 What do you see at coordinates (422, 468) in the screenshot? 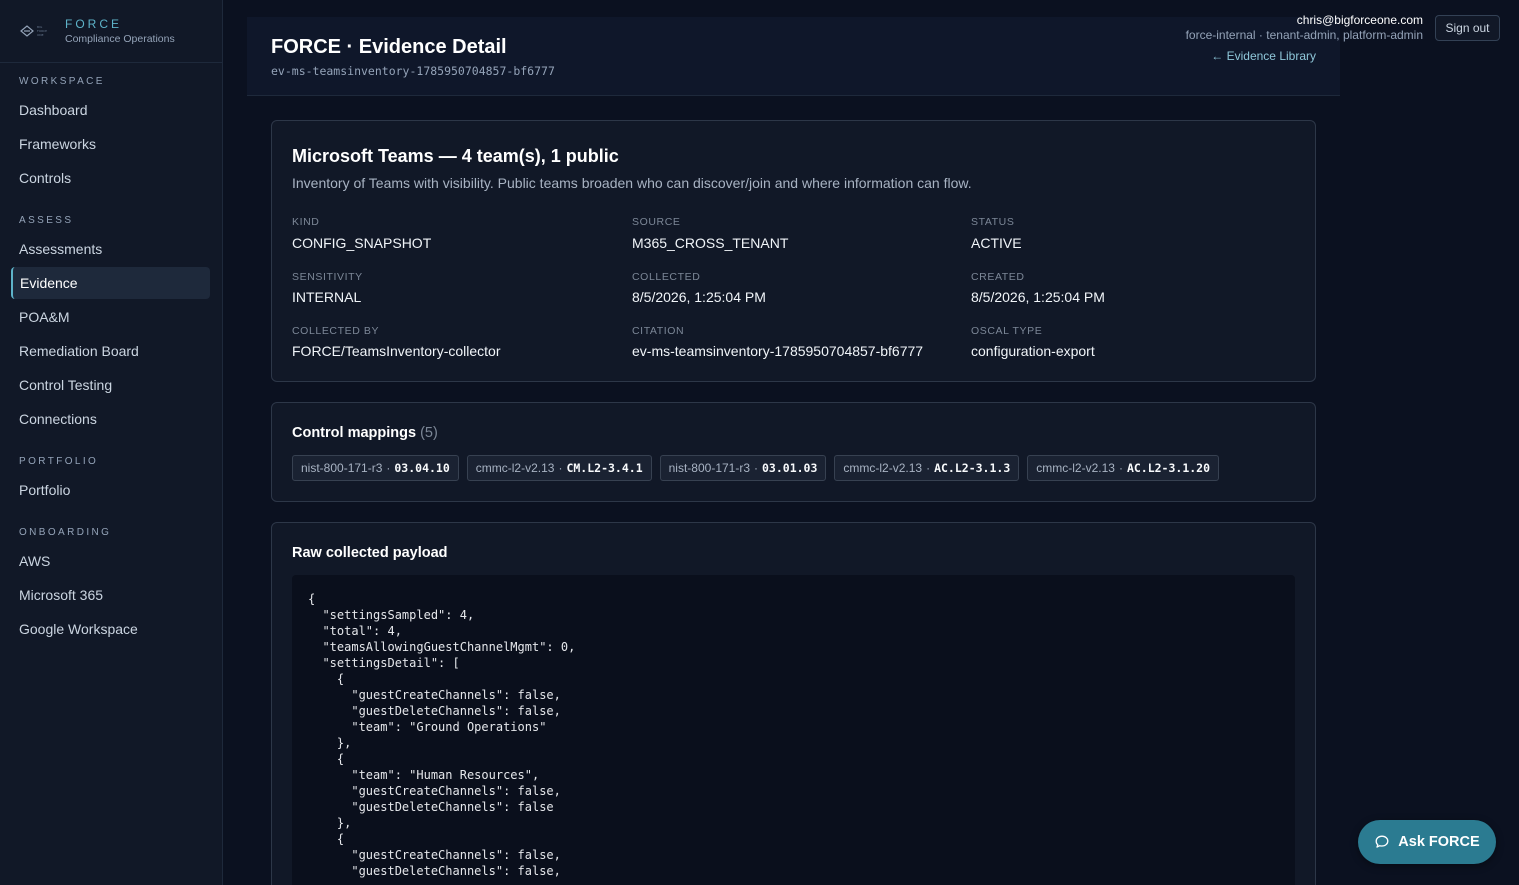
I see `mapping-control: 03.04.10` at bounding box center [422, 468].